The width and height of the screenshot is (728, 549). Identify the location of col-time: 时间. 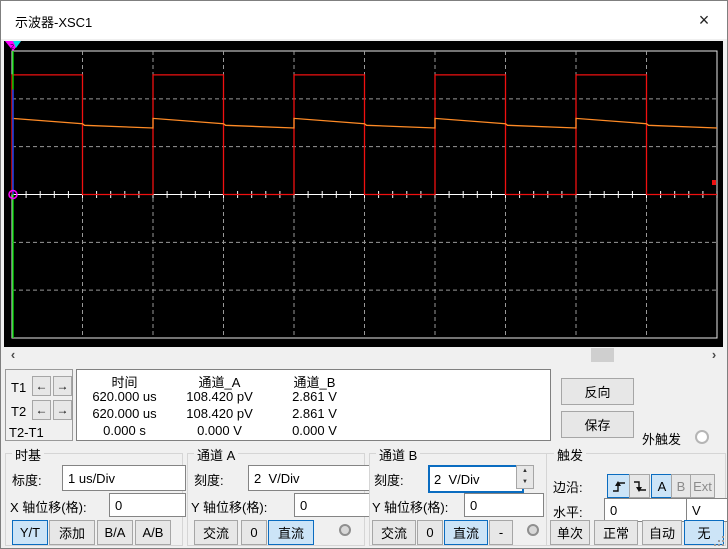
(124, 382).